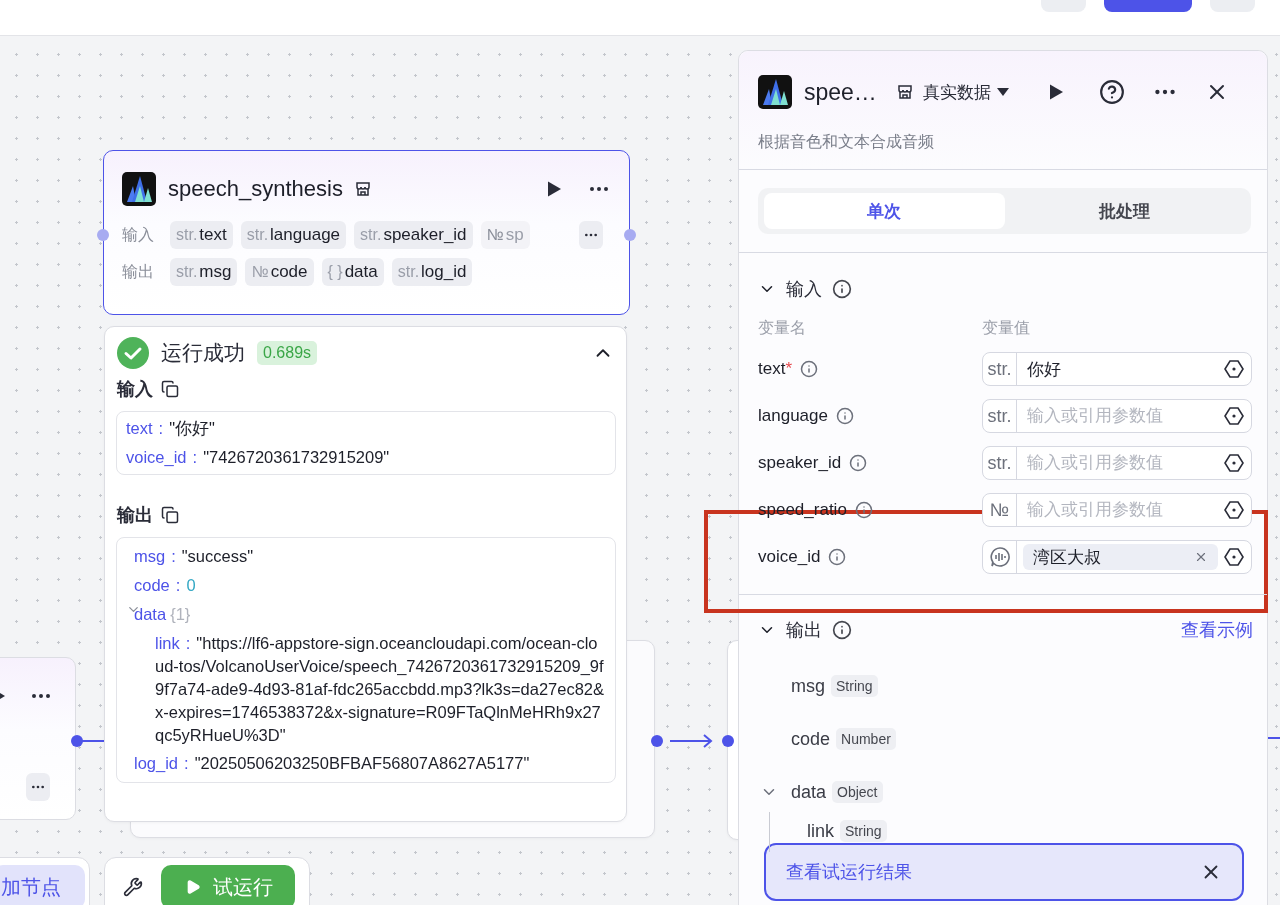  I want to click on json-key: msg, so click(150, 556).